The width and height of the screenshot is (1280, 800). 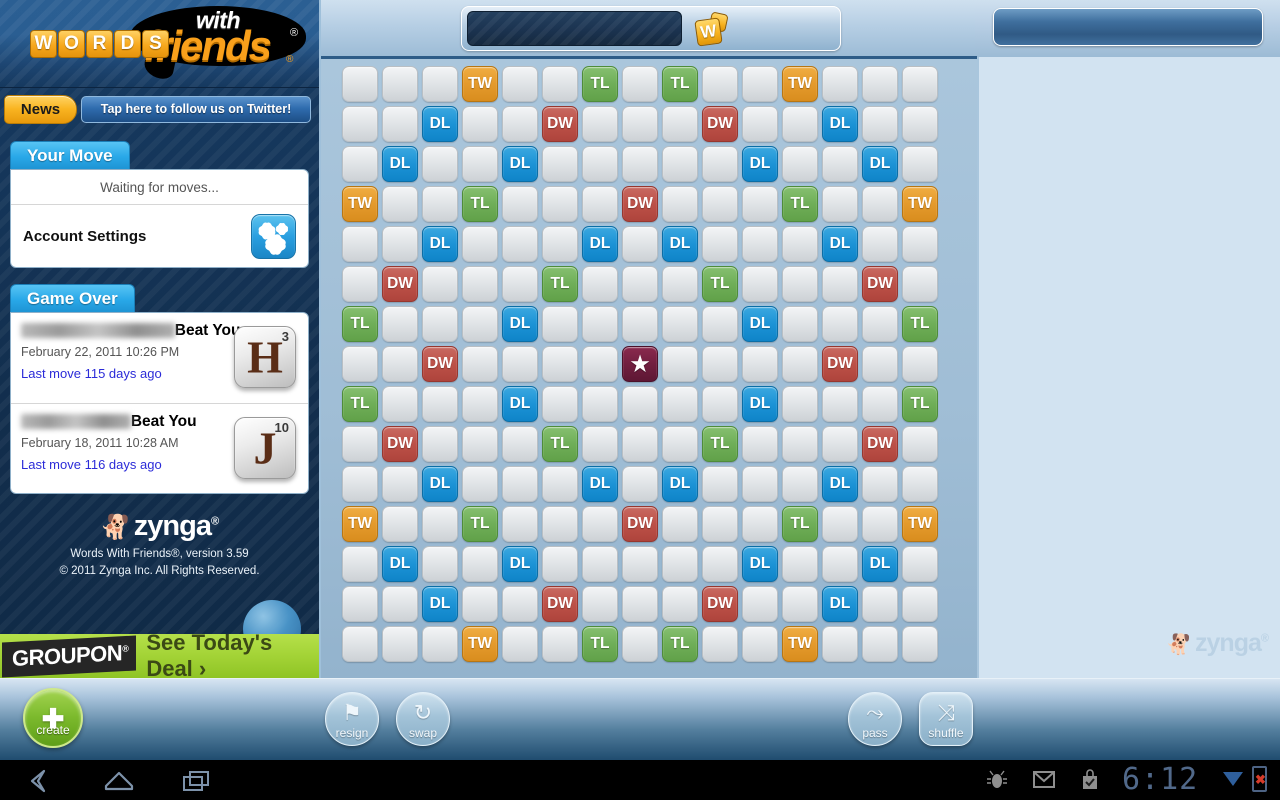 I want to click on resign-button: ⚑ resign, so click(x=352, y=719).